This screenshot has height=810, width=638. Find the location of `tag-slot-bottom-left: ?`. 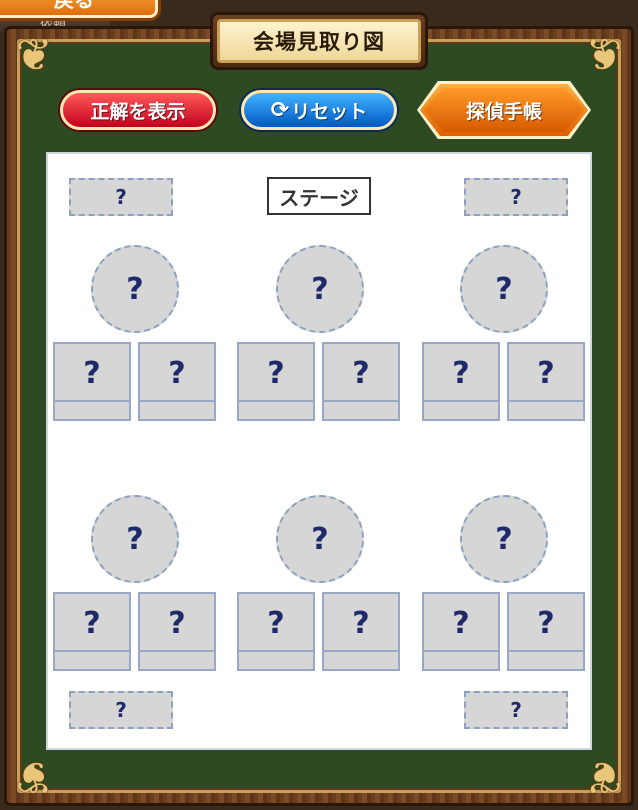

tag-slot-bottom-left: ? is located at coordinates (121, 710).